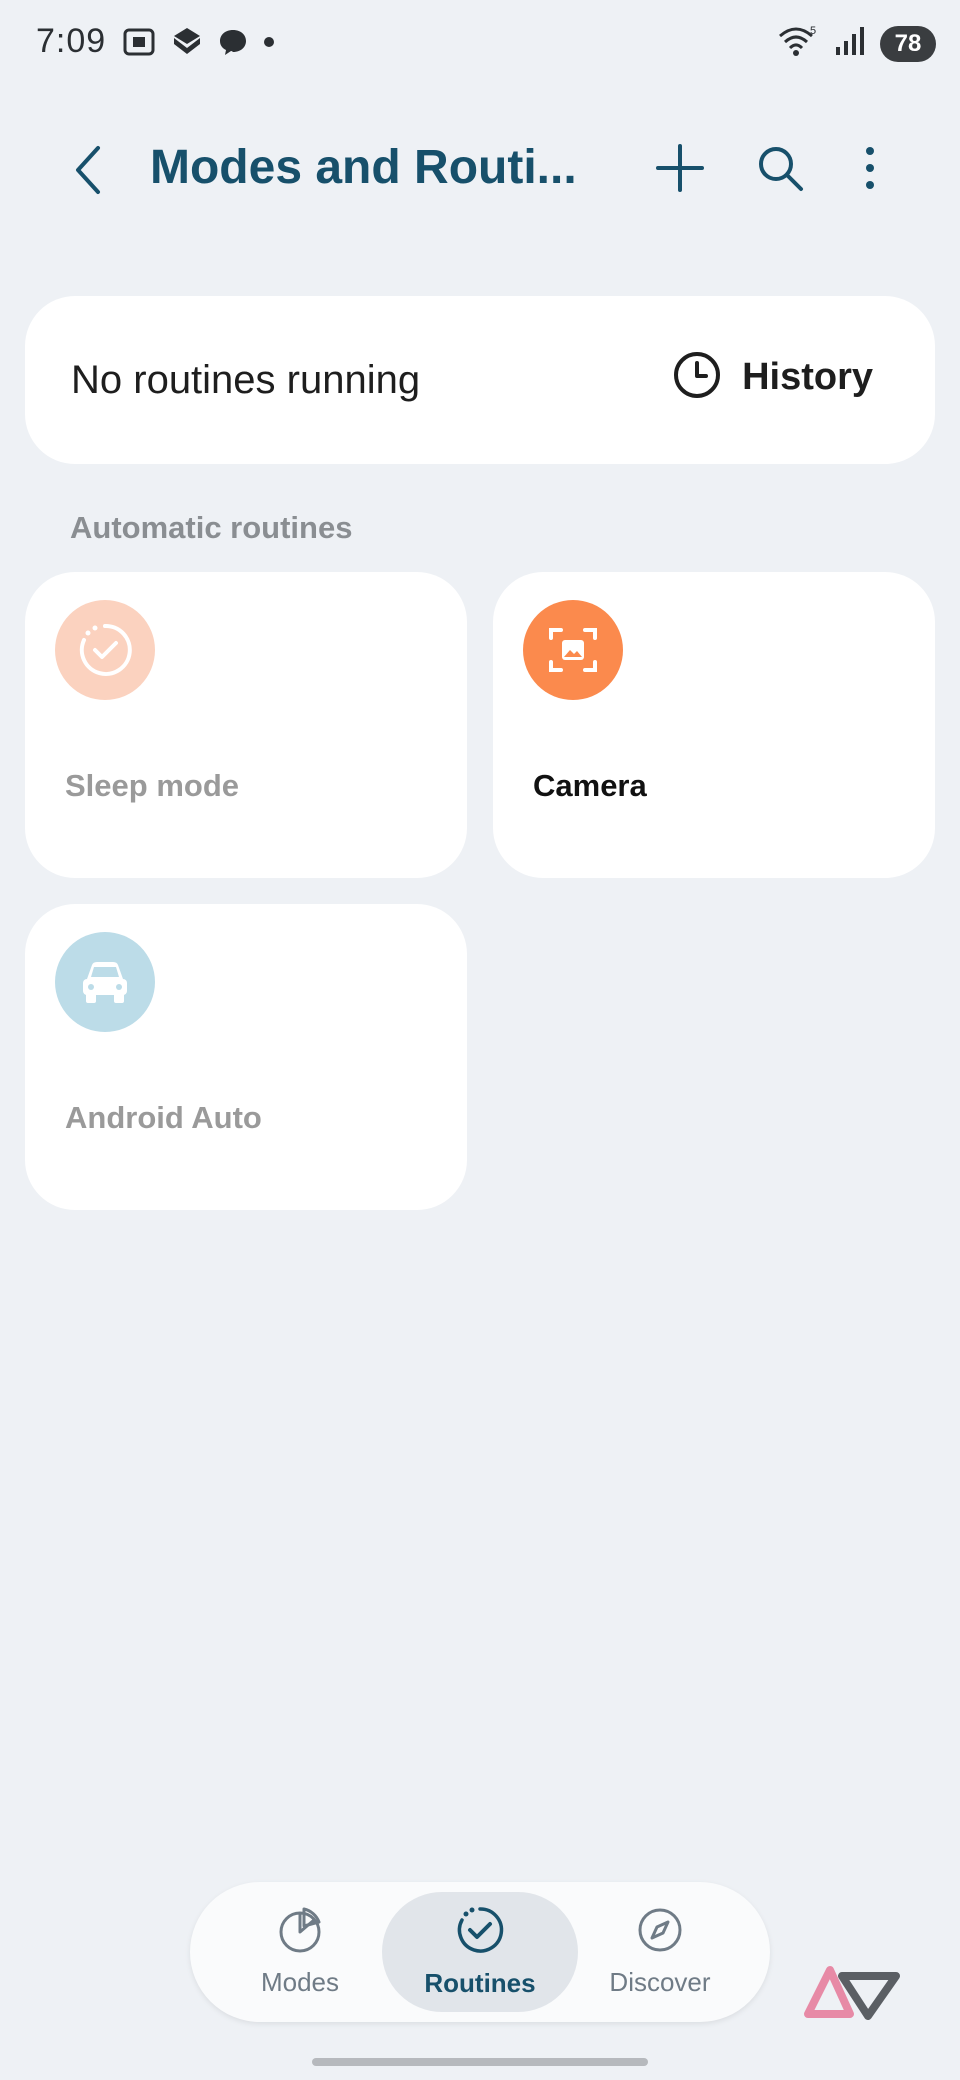 Image resolution: width=960 pixels, height=2080 pixels. I want to click on home-indicator, so click(480, 2062).